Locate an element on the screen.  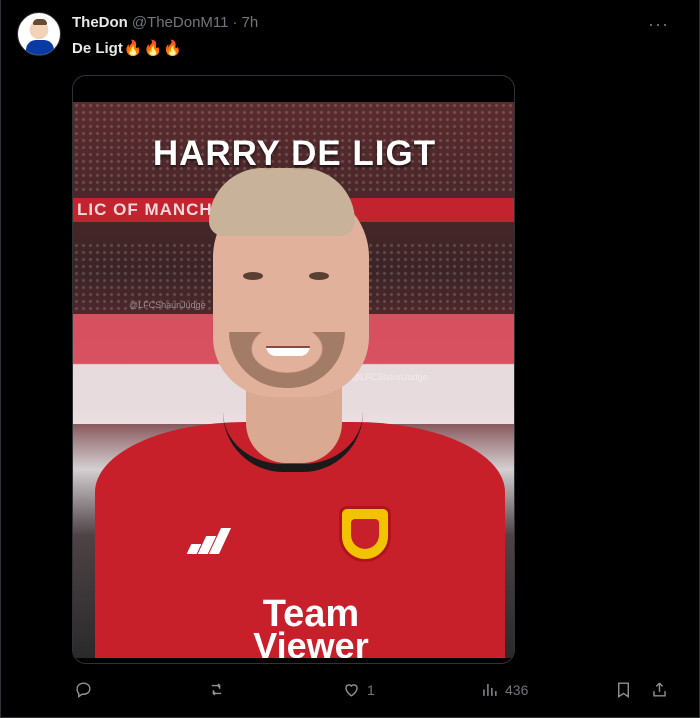
share-icon is located at coordinates (659, 689).